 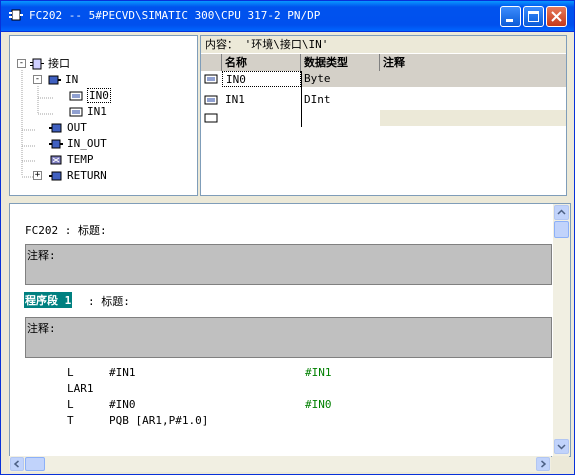 I want to click on column-header-comment: 注释, so click(x=473, y=62).